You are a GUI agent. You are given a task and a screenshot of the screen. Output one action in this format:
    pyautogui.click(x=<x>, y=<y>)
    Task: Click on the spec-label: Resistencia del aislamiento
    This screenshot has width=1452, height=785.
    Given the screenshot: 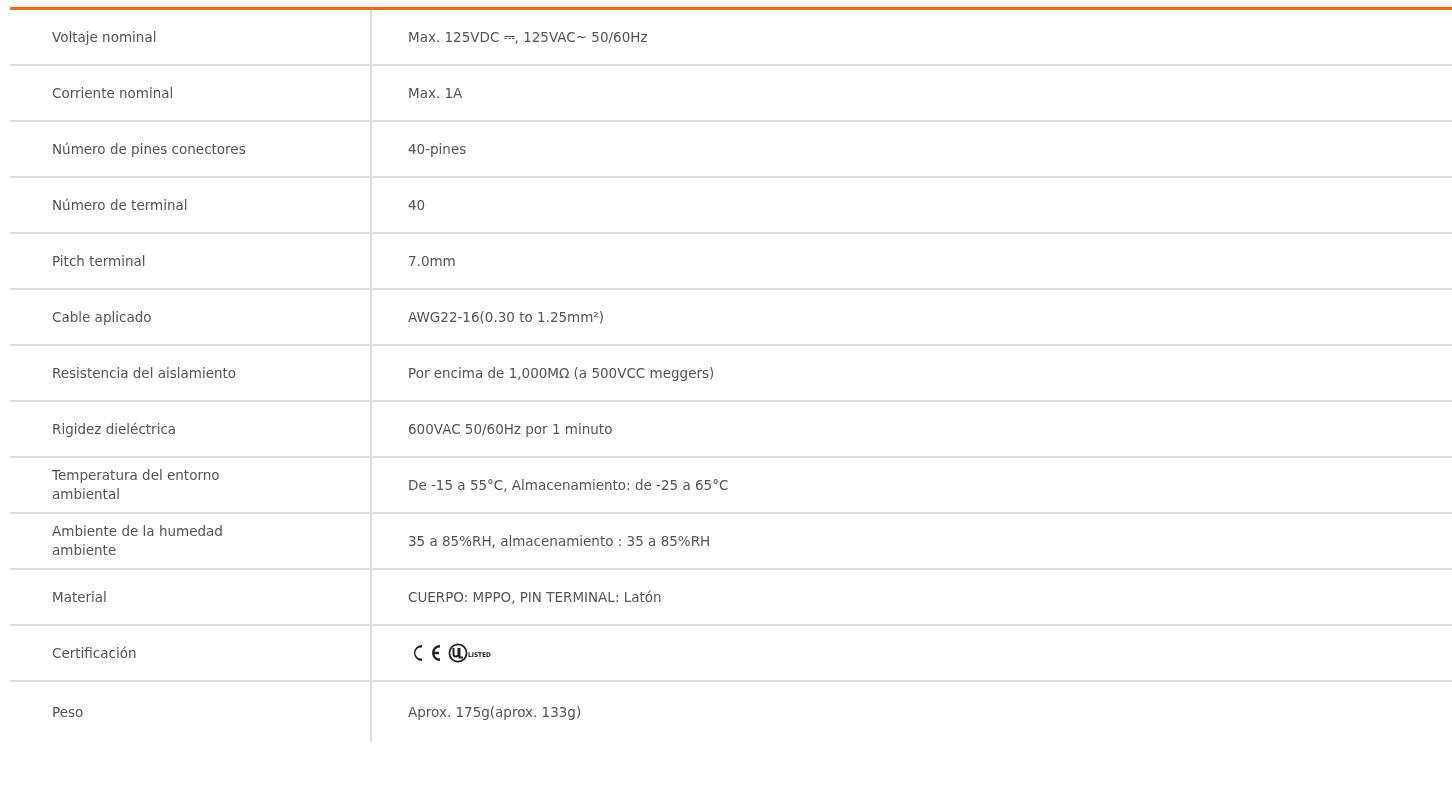 What is the action you would take?
    pyautogui.click(x=144, y=373)
    